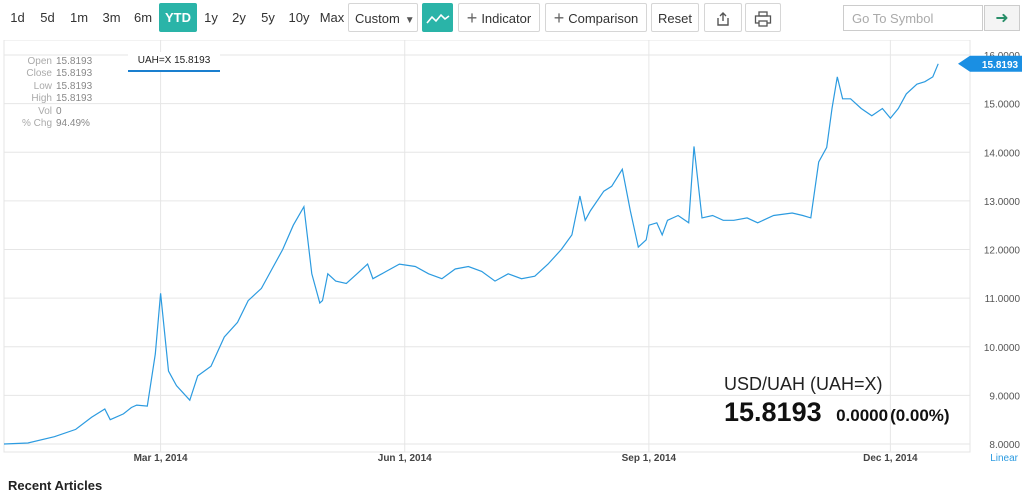 The image size is (1024, 493). I want to click on arrow-right-icon: ➜, so click(1002, 18).